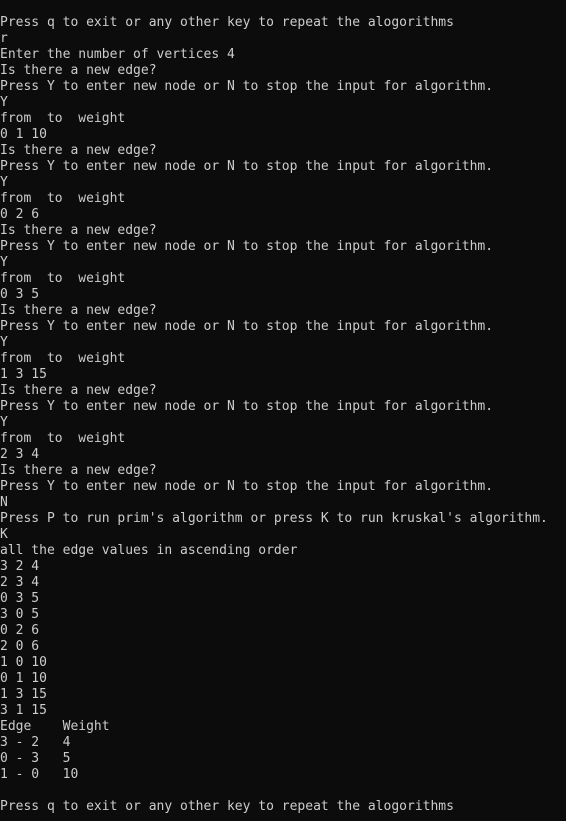  I want to click on console-line: 3 - 2 4, so click(35, 742).